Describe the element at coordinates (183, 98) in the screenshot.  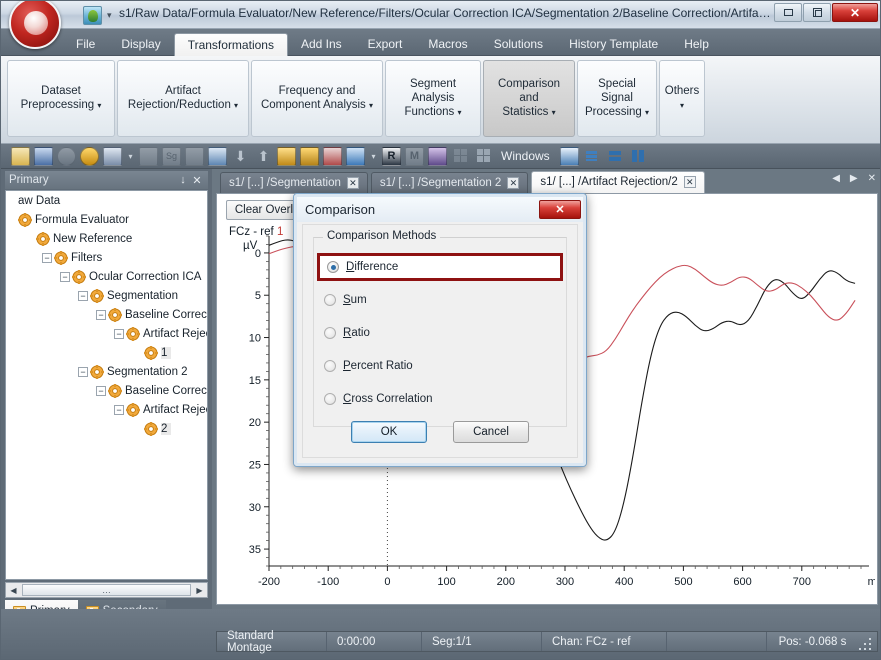
I see `ribbon-group-artifact: Artifact Rejection/Reduction ▾` at that location.